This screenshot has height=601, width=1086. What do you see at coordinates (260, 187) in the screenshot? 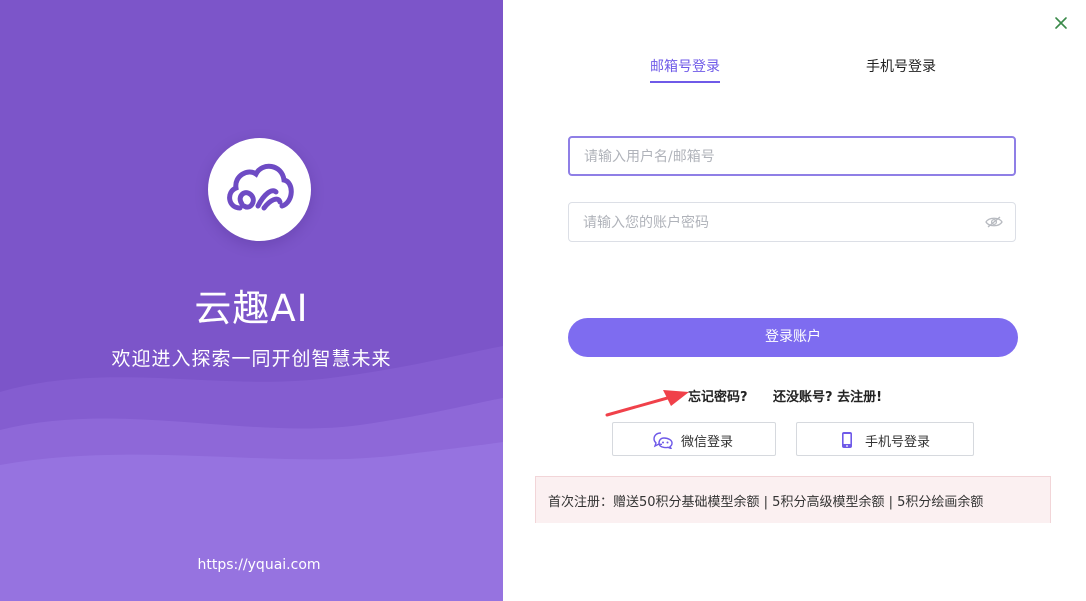
I see `cloud-logo-icon` at bounding box center [260, 187].